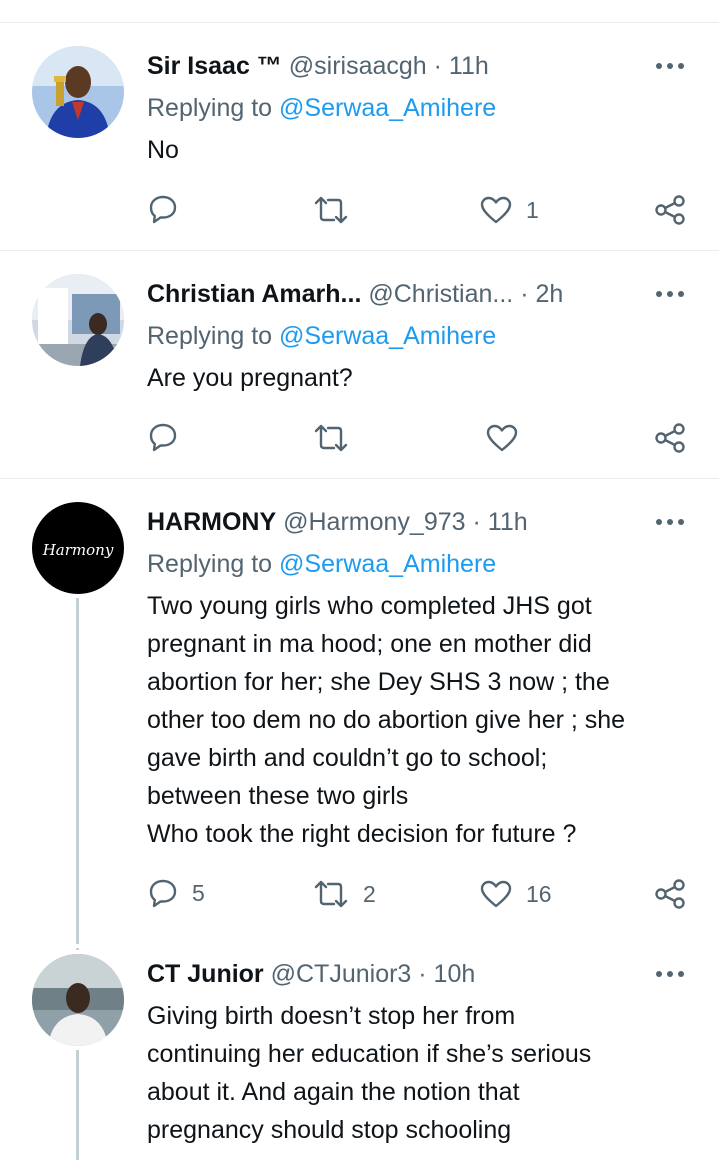 This screenshot has height=1160, width=719. I want to click on timestamp: · 10h, so click(446, 974).